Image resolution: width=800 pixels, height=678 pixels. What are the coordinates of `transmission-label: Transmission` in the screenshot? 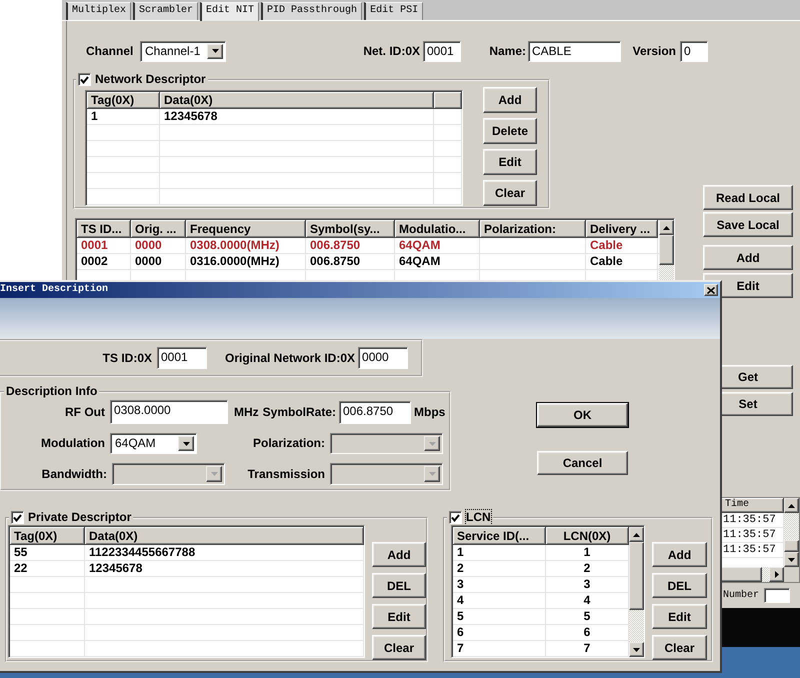 It's located at (286, 474).